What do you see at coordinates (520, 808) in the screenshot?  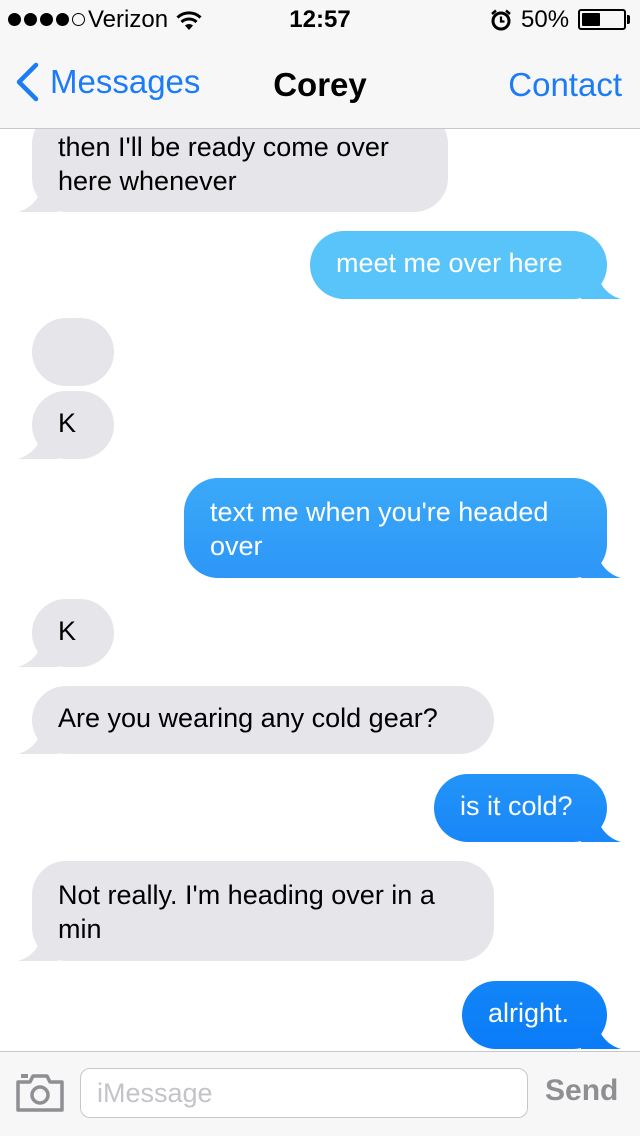 I see `message-text: is it cold?` at bounding box center [520, 808].